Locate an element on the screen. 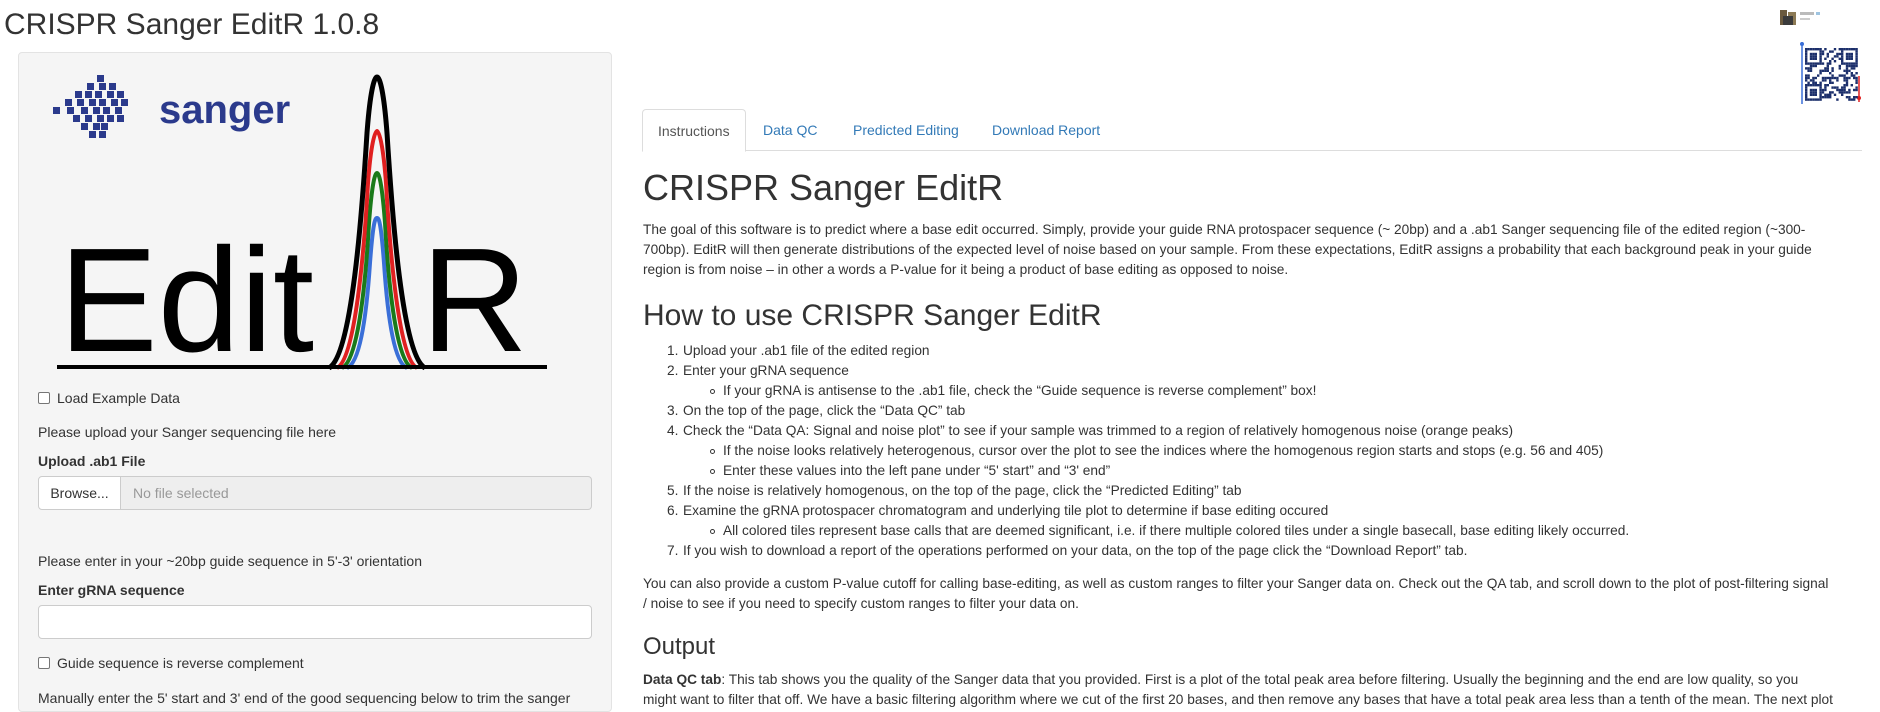  tab-download-report: Download Report is located at coordinates (1046, 130).